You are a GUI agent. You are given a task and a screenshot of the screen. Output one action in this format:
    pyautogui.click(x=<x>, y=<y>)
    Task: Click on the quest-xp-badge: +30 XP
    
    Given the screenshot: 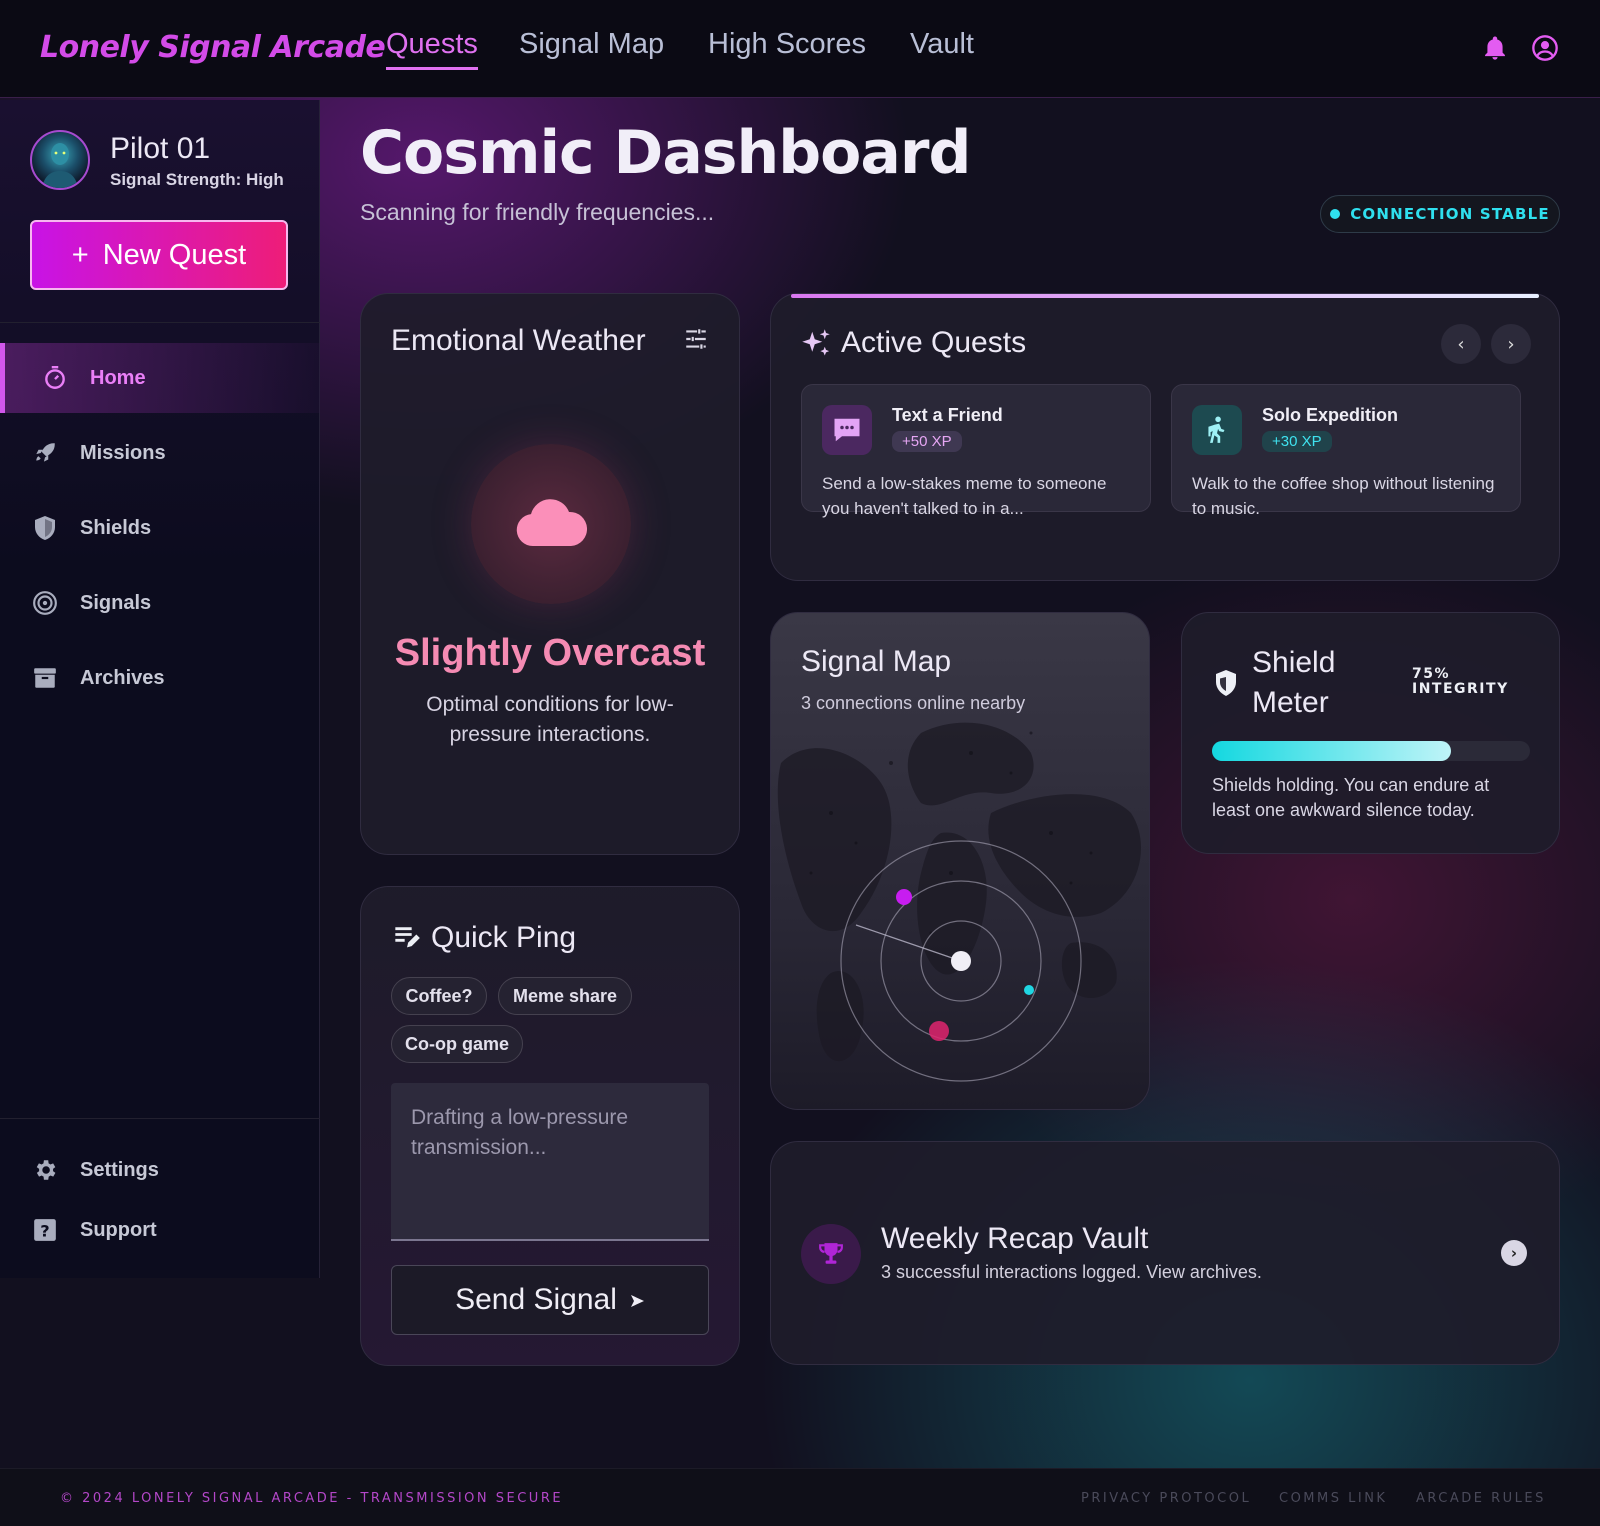 What is the action you would take?
    pyautogui.click(x=1297, y=441)
    